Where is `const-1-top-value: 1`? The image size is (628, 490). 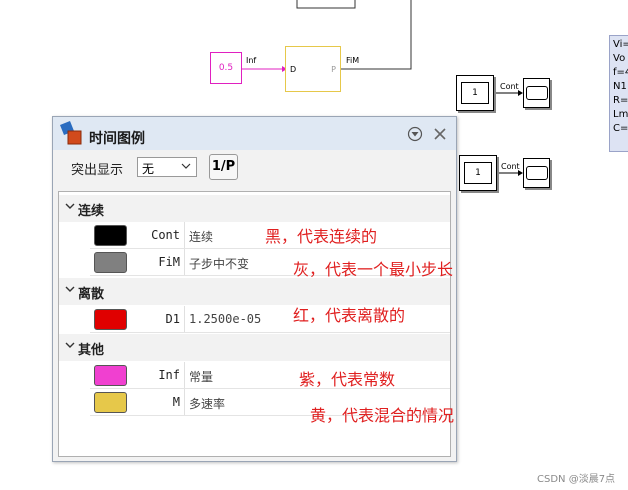 const-1-top-value: 1 is located at coordinates (475, 93).